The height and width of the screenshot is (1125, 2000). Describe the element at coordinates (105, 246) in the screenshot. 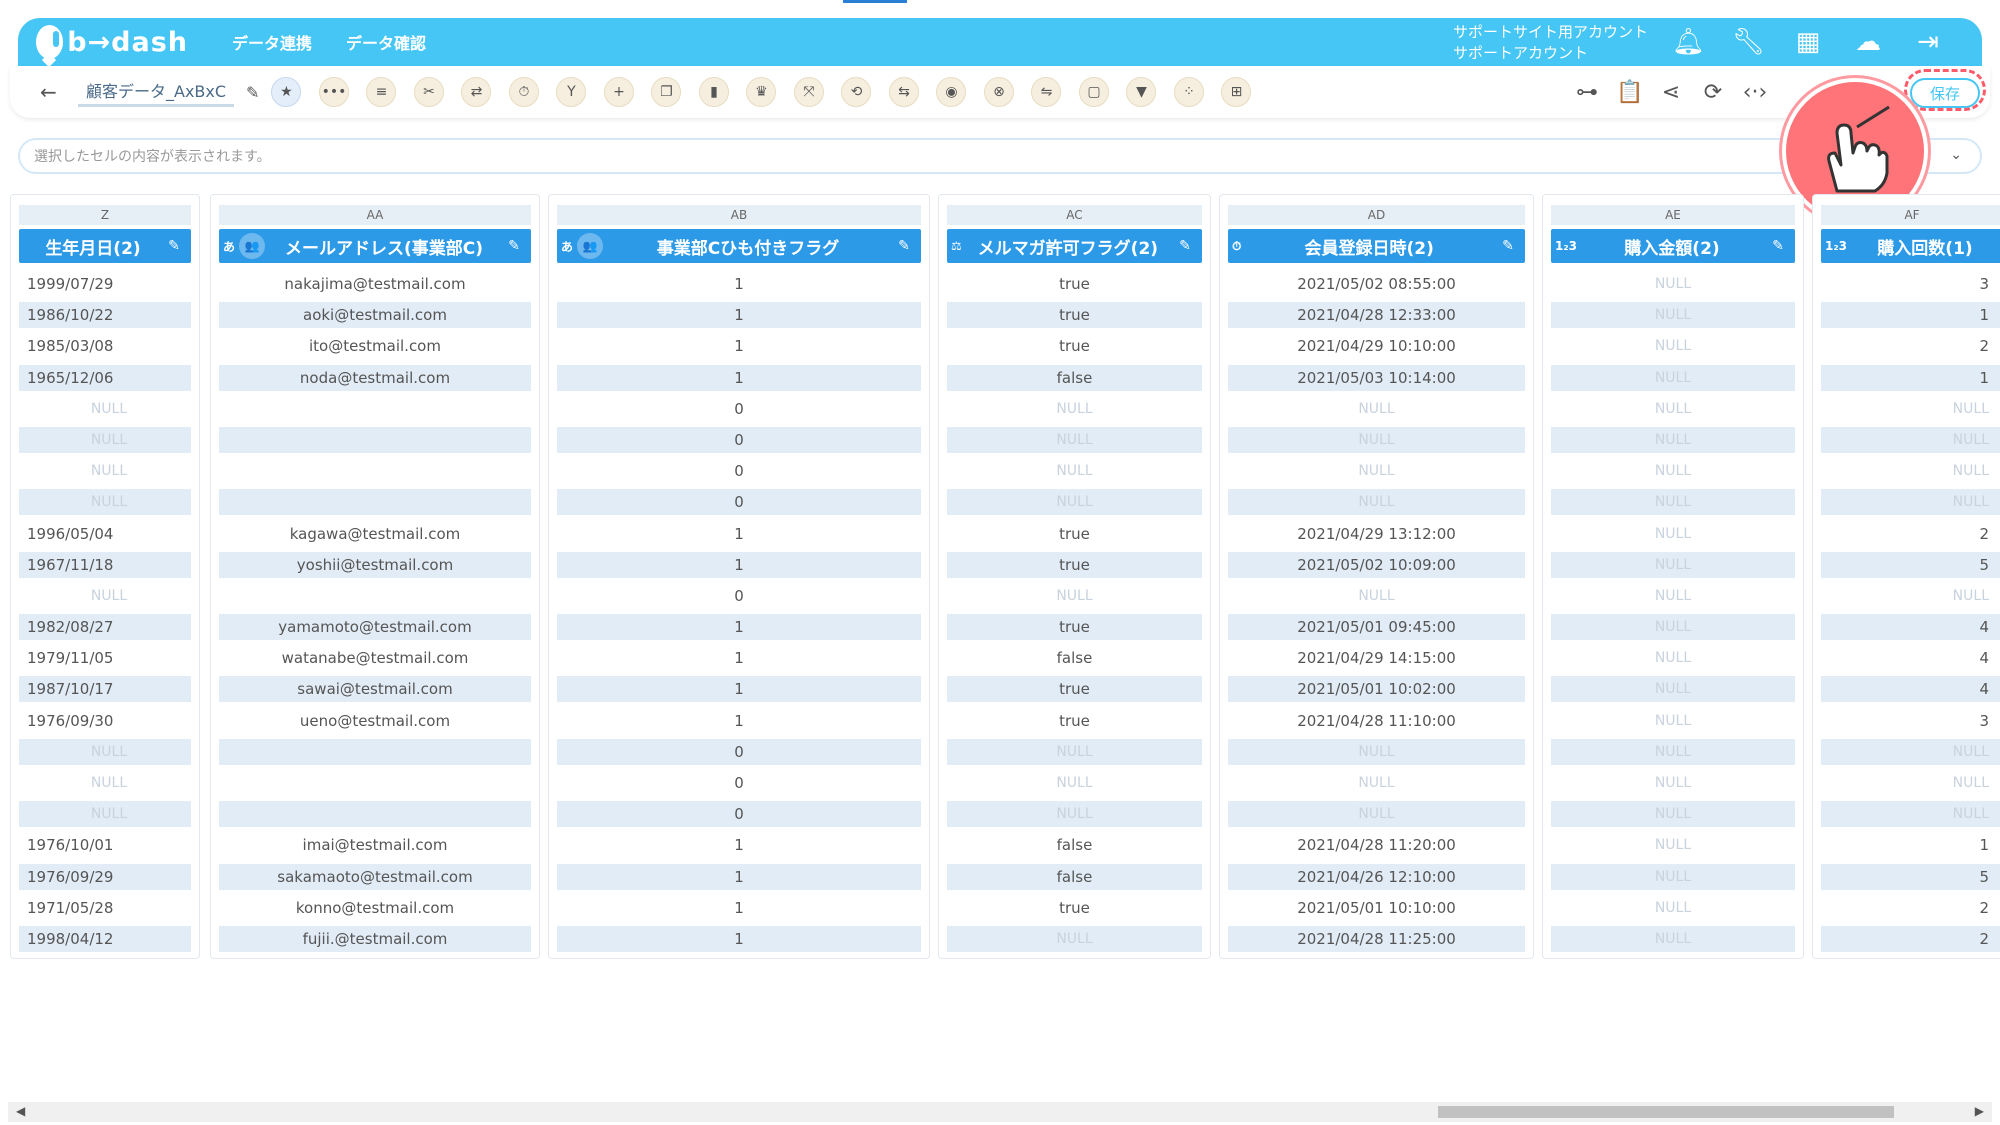

I see `column-header: 生年月日(2) ✎` at that location.